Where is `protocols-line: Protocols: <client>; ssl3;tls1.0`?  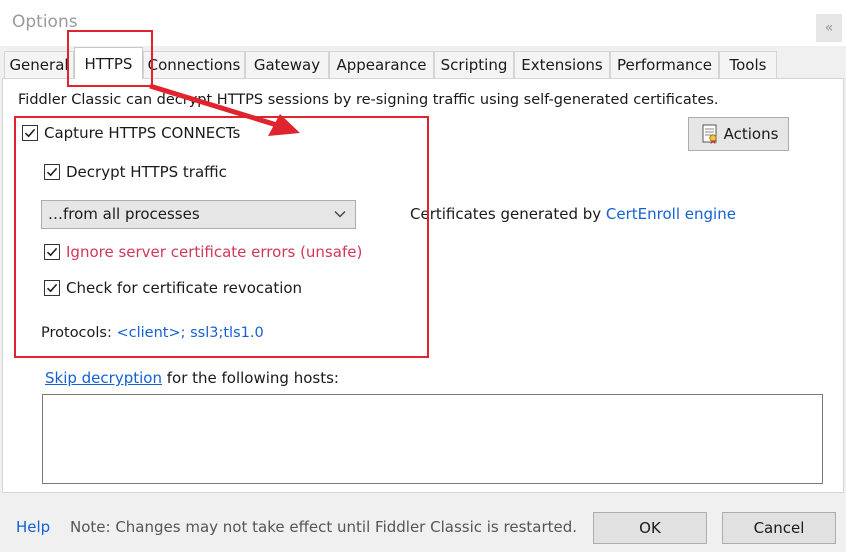
protocols-line: Protocols: <client>; ssl3;tls1.0 is located at coordinates (152, 333).